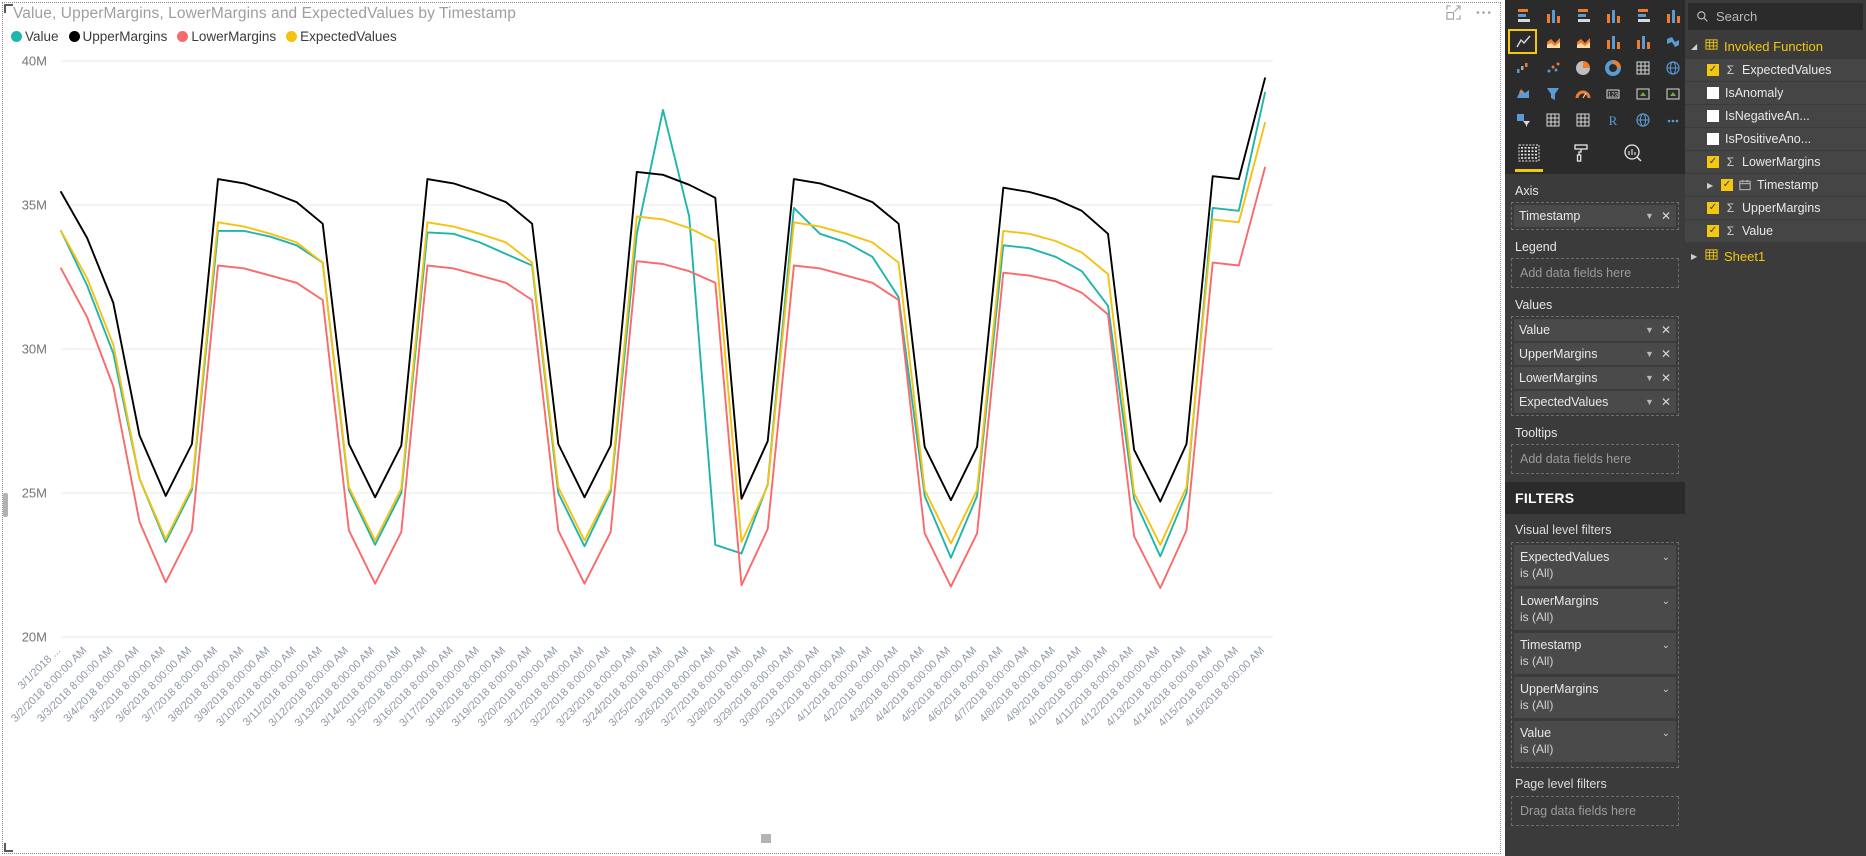  I want to click on page-level-filters-dropzone: Drag data fields here, so click(1595, 811).